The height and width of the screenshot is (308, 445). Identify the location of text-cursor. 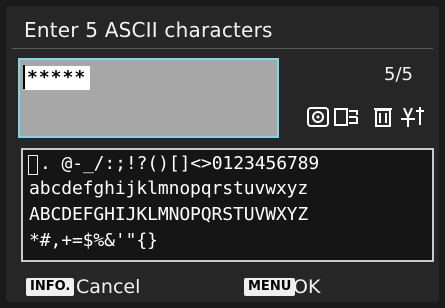
(24, 77).